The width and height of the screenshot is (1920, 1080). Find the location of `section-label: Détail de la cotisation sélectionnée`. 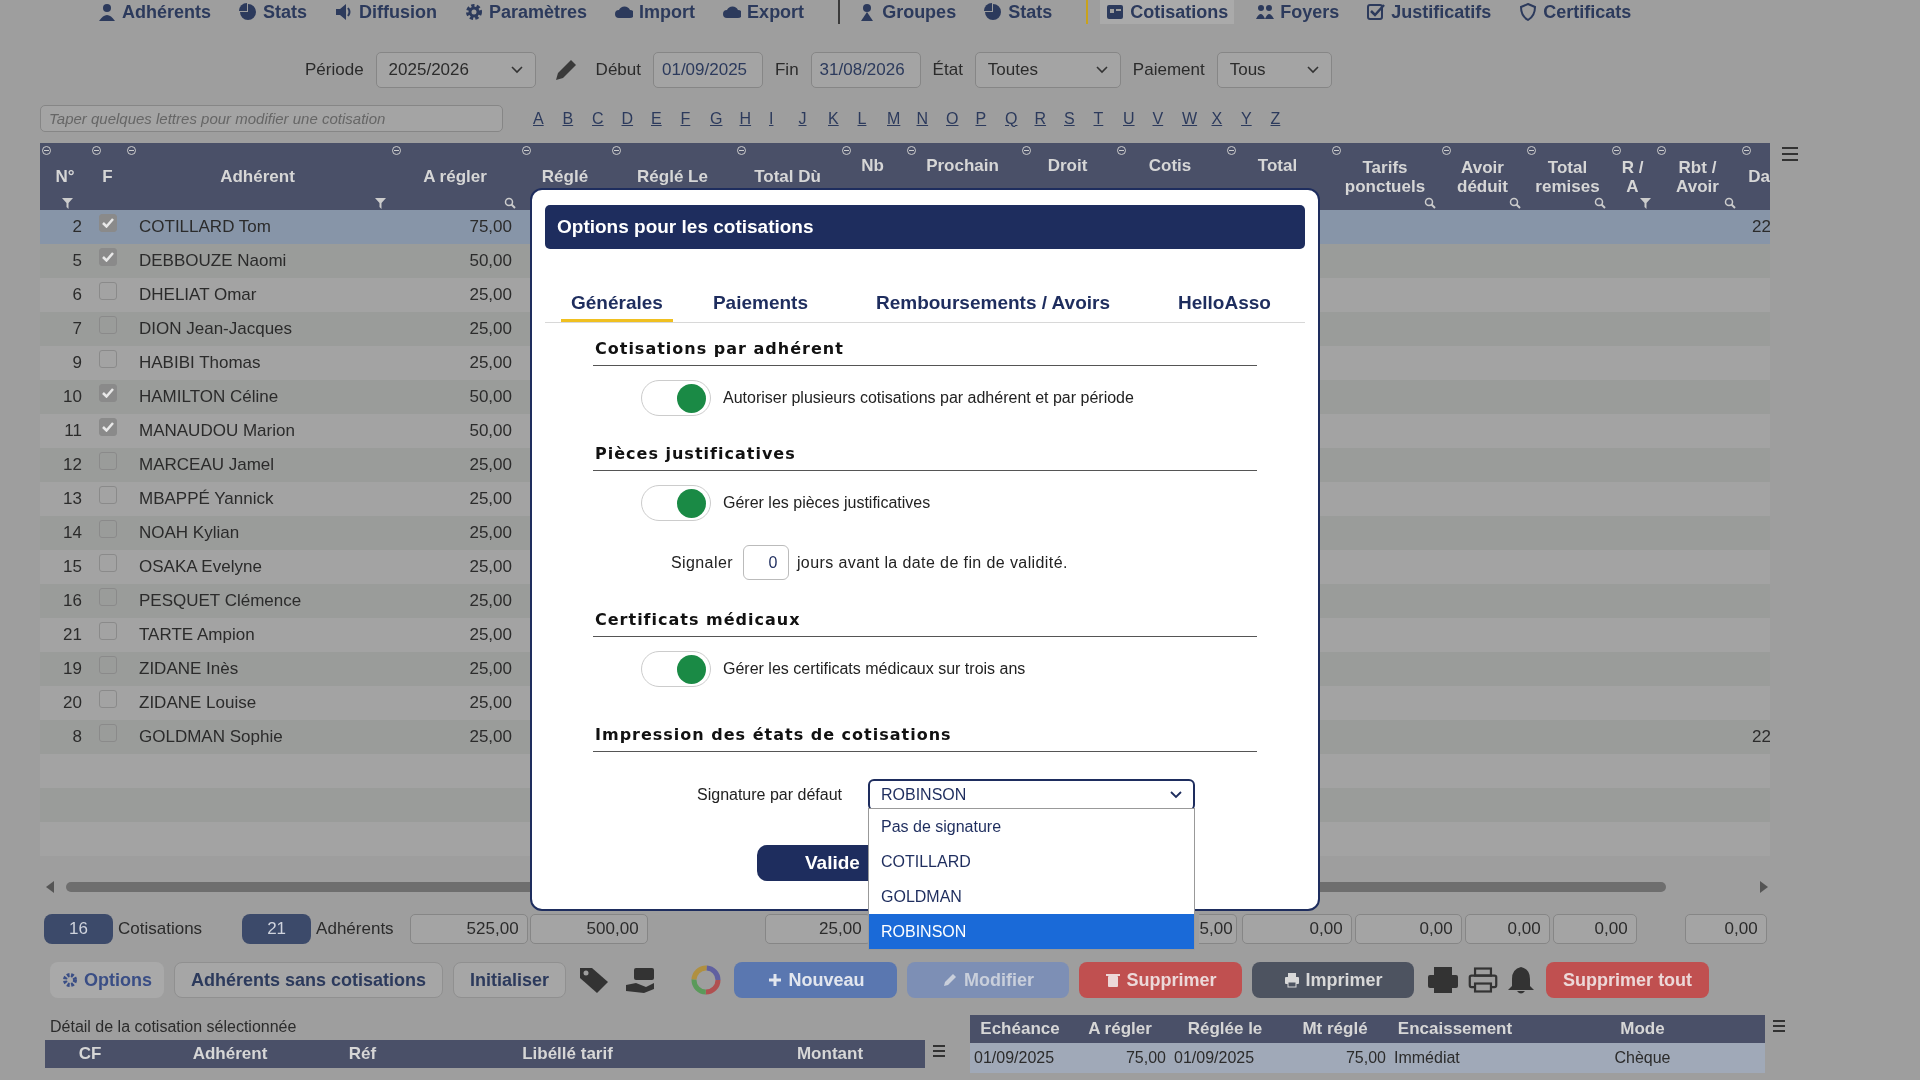

section-label: Détail de la cotisation sélectionnée is located at coordinates (174, 1027).